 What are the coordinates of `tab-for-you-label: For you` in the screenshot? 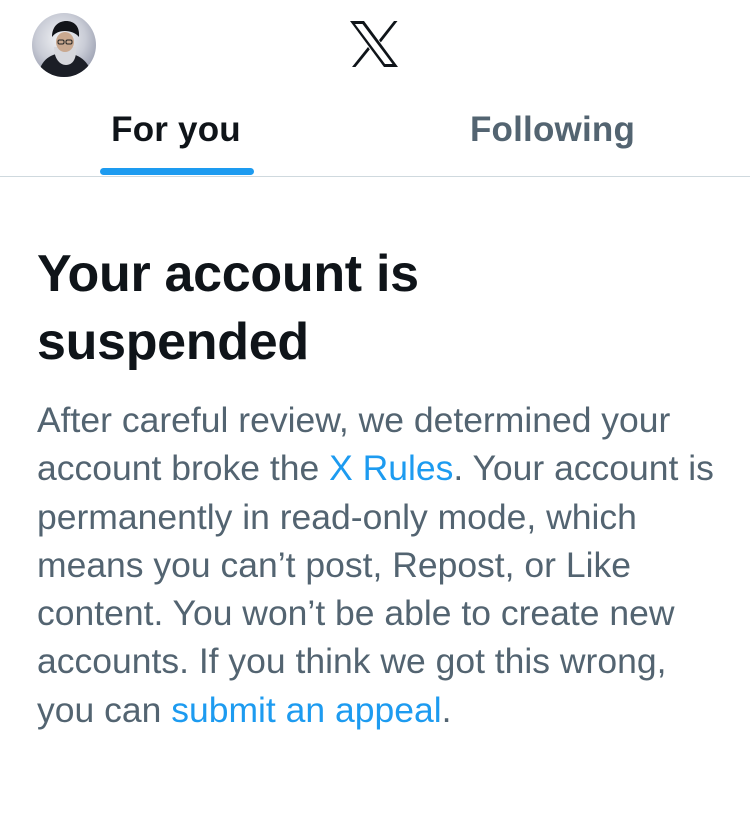 It's located at (176, 129).